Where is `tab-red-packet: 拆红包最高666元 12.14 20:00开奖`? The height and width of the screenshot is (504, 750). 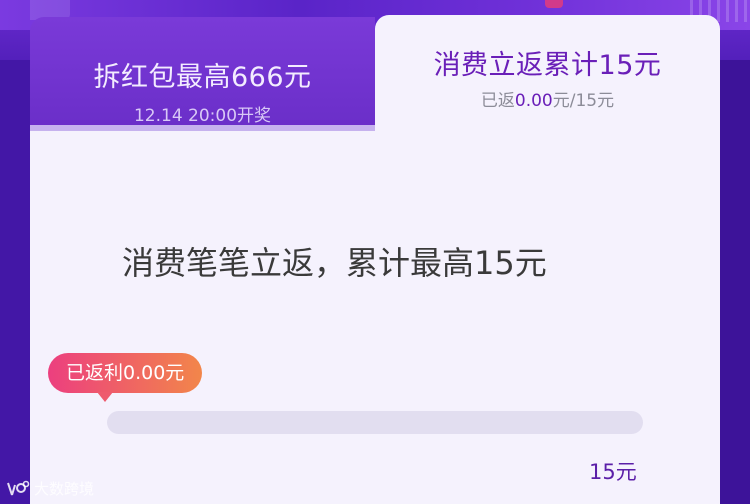
tab-red-packet: 拆红包最高666元 12.14 20:00开奖 is located at coordinates (202, 74).